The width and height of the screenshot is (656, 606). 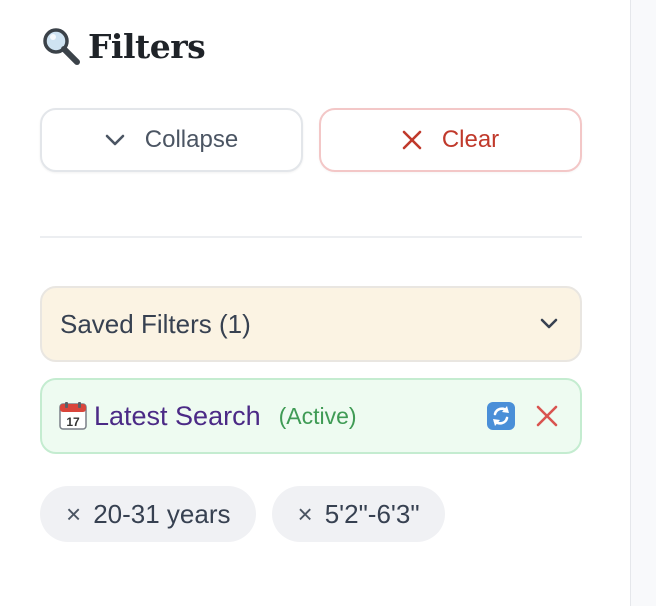 I want to click on filter-chip-age: × 20-31 years, so click(x=148, y=514).